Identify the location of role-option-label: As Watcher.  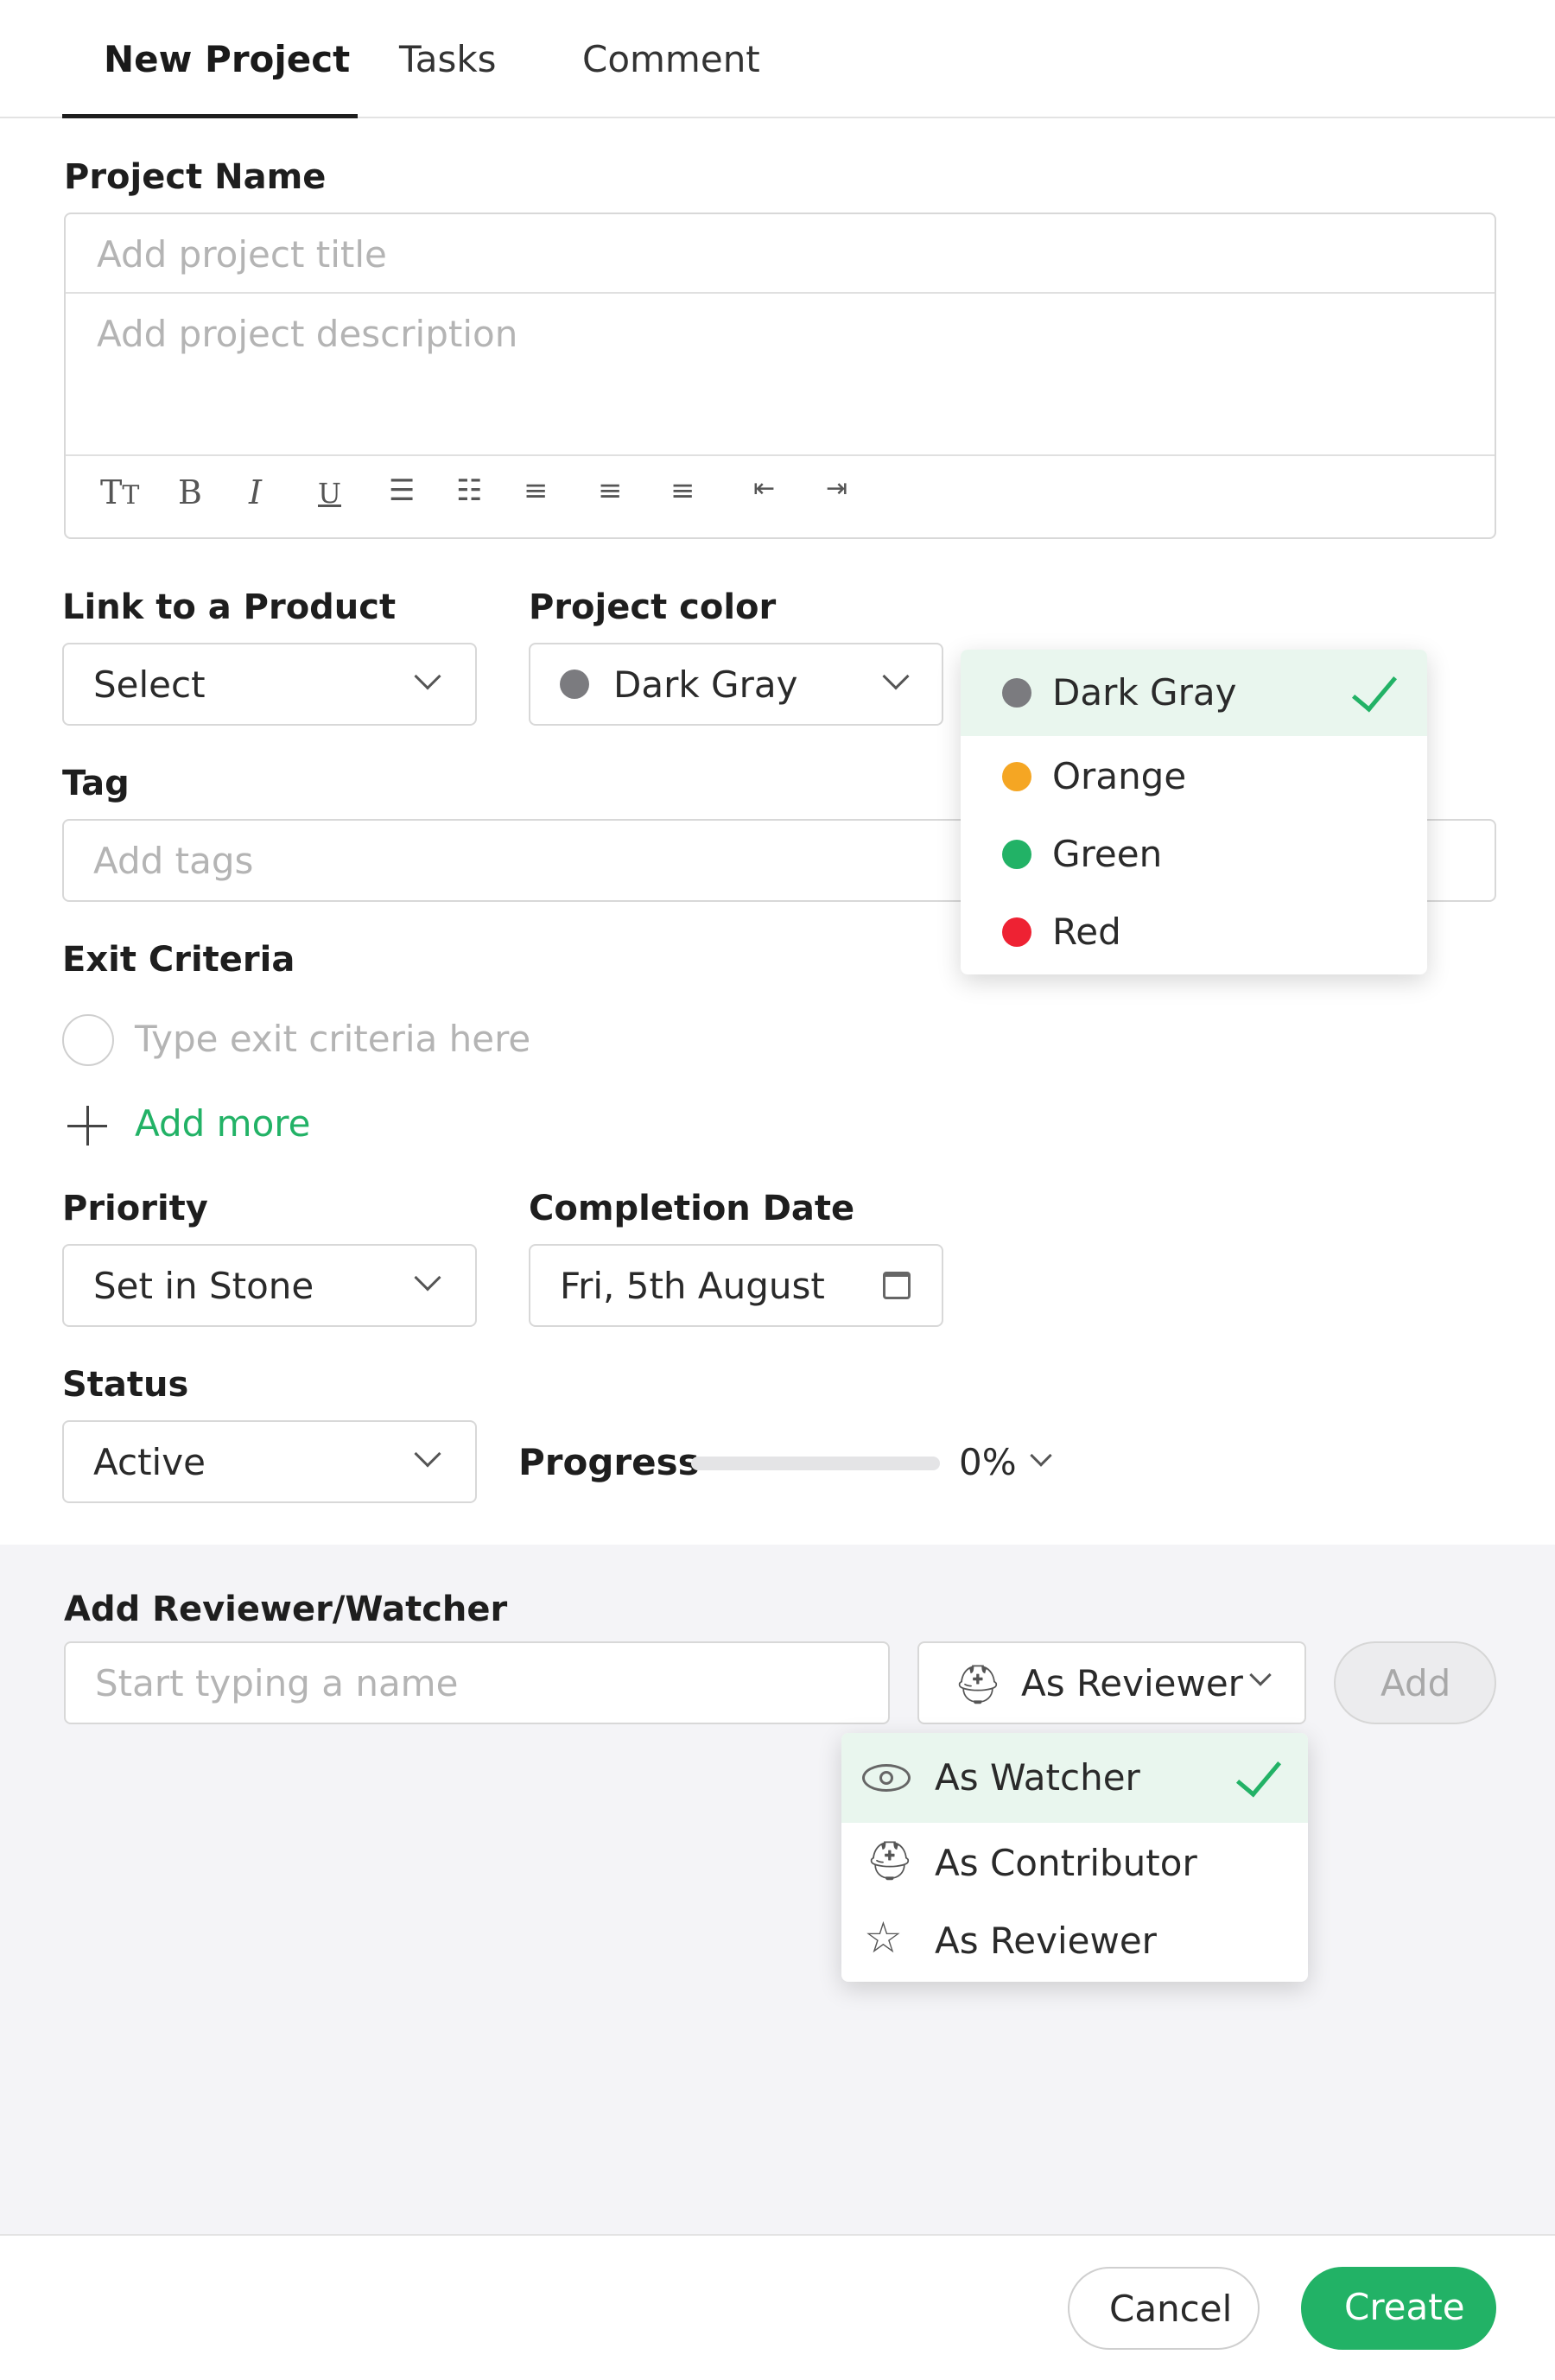
(1037, 1778).